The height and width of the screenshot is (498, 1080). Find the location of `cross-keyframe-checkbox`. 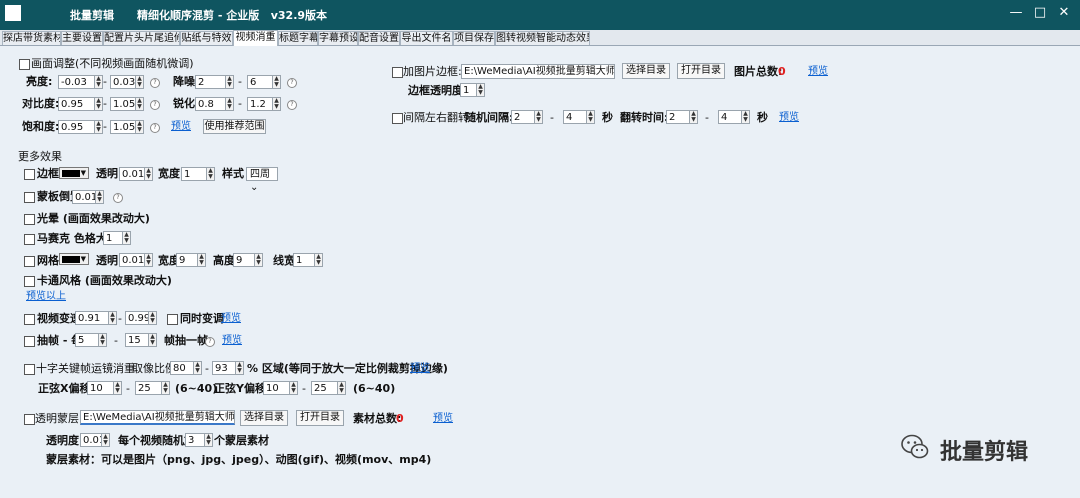

cross-keyframe-checkbox is located at coordinates (29, 369).